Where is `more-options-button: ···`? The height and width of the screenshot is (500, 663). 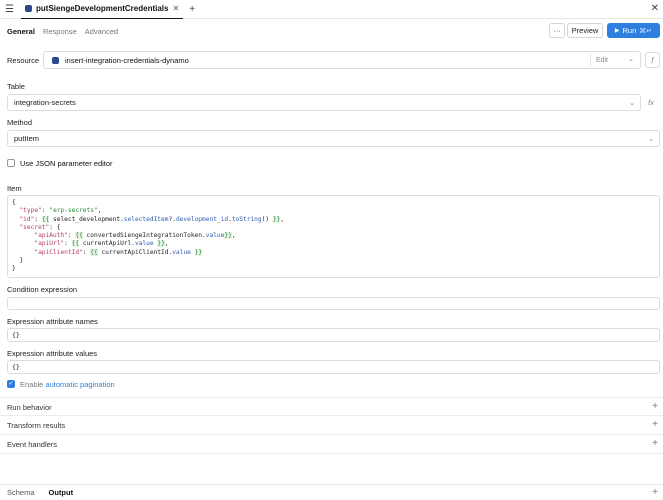
more-options-button: ··· is located at coordinates (557, 30).